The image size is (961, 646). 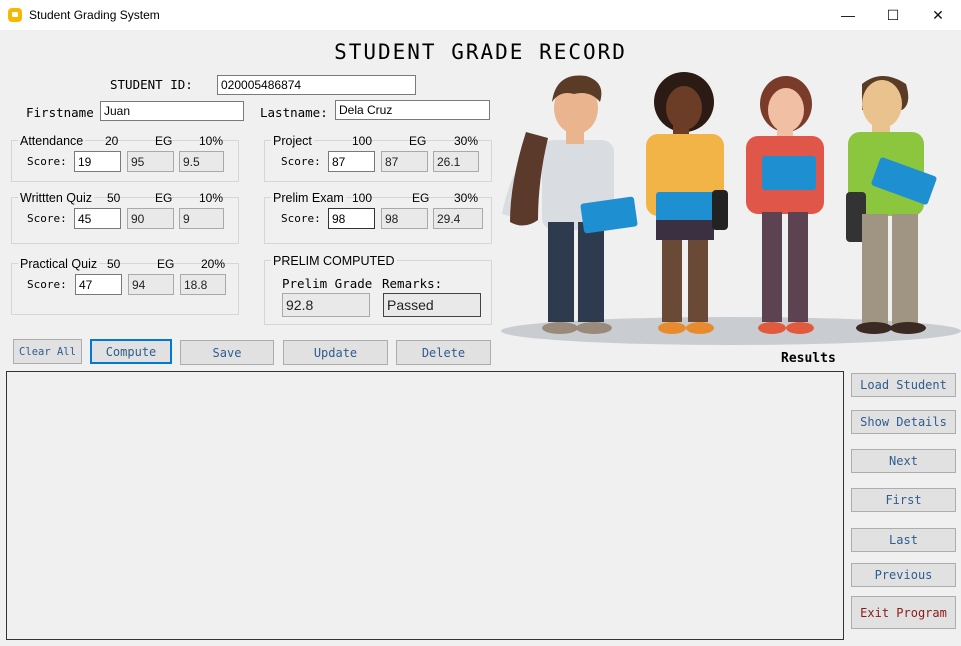 I want to click on attendance-label: Attendance, so click(x=52, y=141).